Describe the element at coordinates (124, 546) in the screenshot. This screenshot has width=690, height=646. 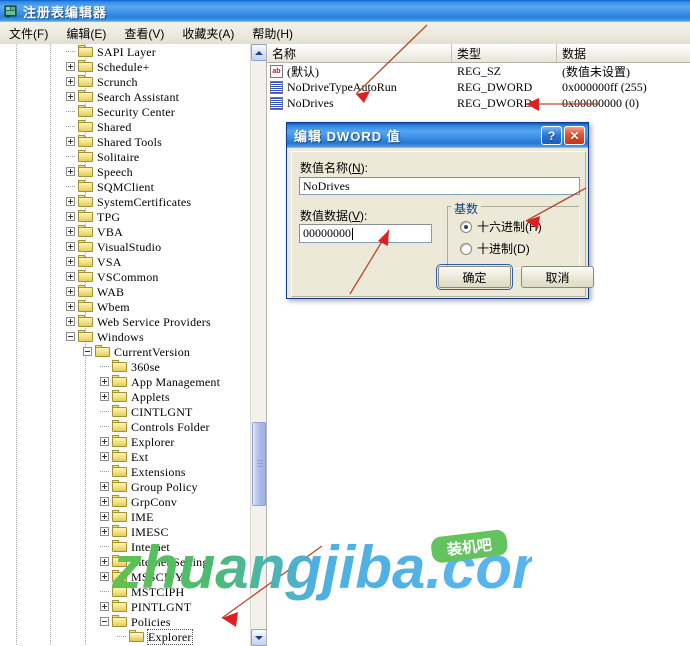
I see `tree-node-internet: Internet` at that location.